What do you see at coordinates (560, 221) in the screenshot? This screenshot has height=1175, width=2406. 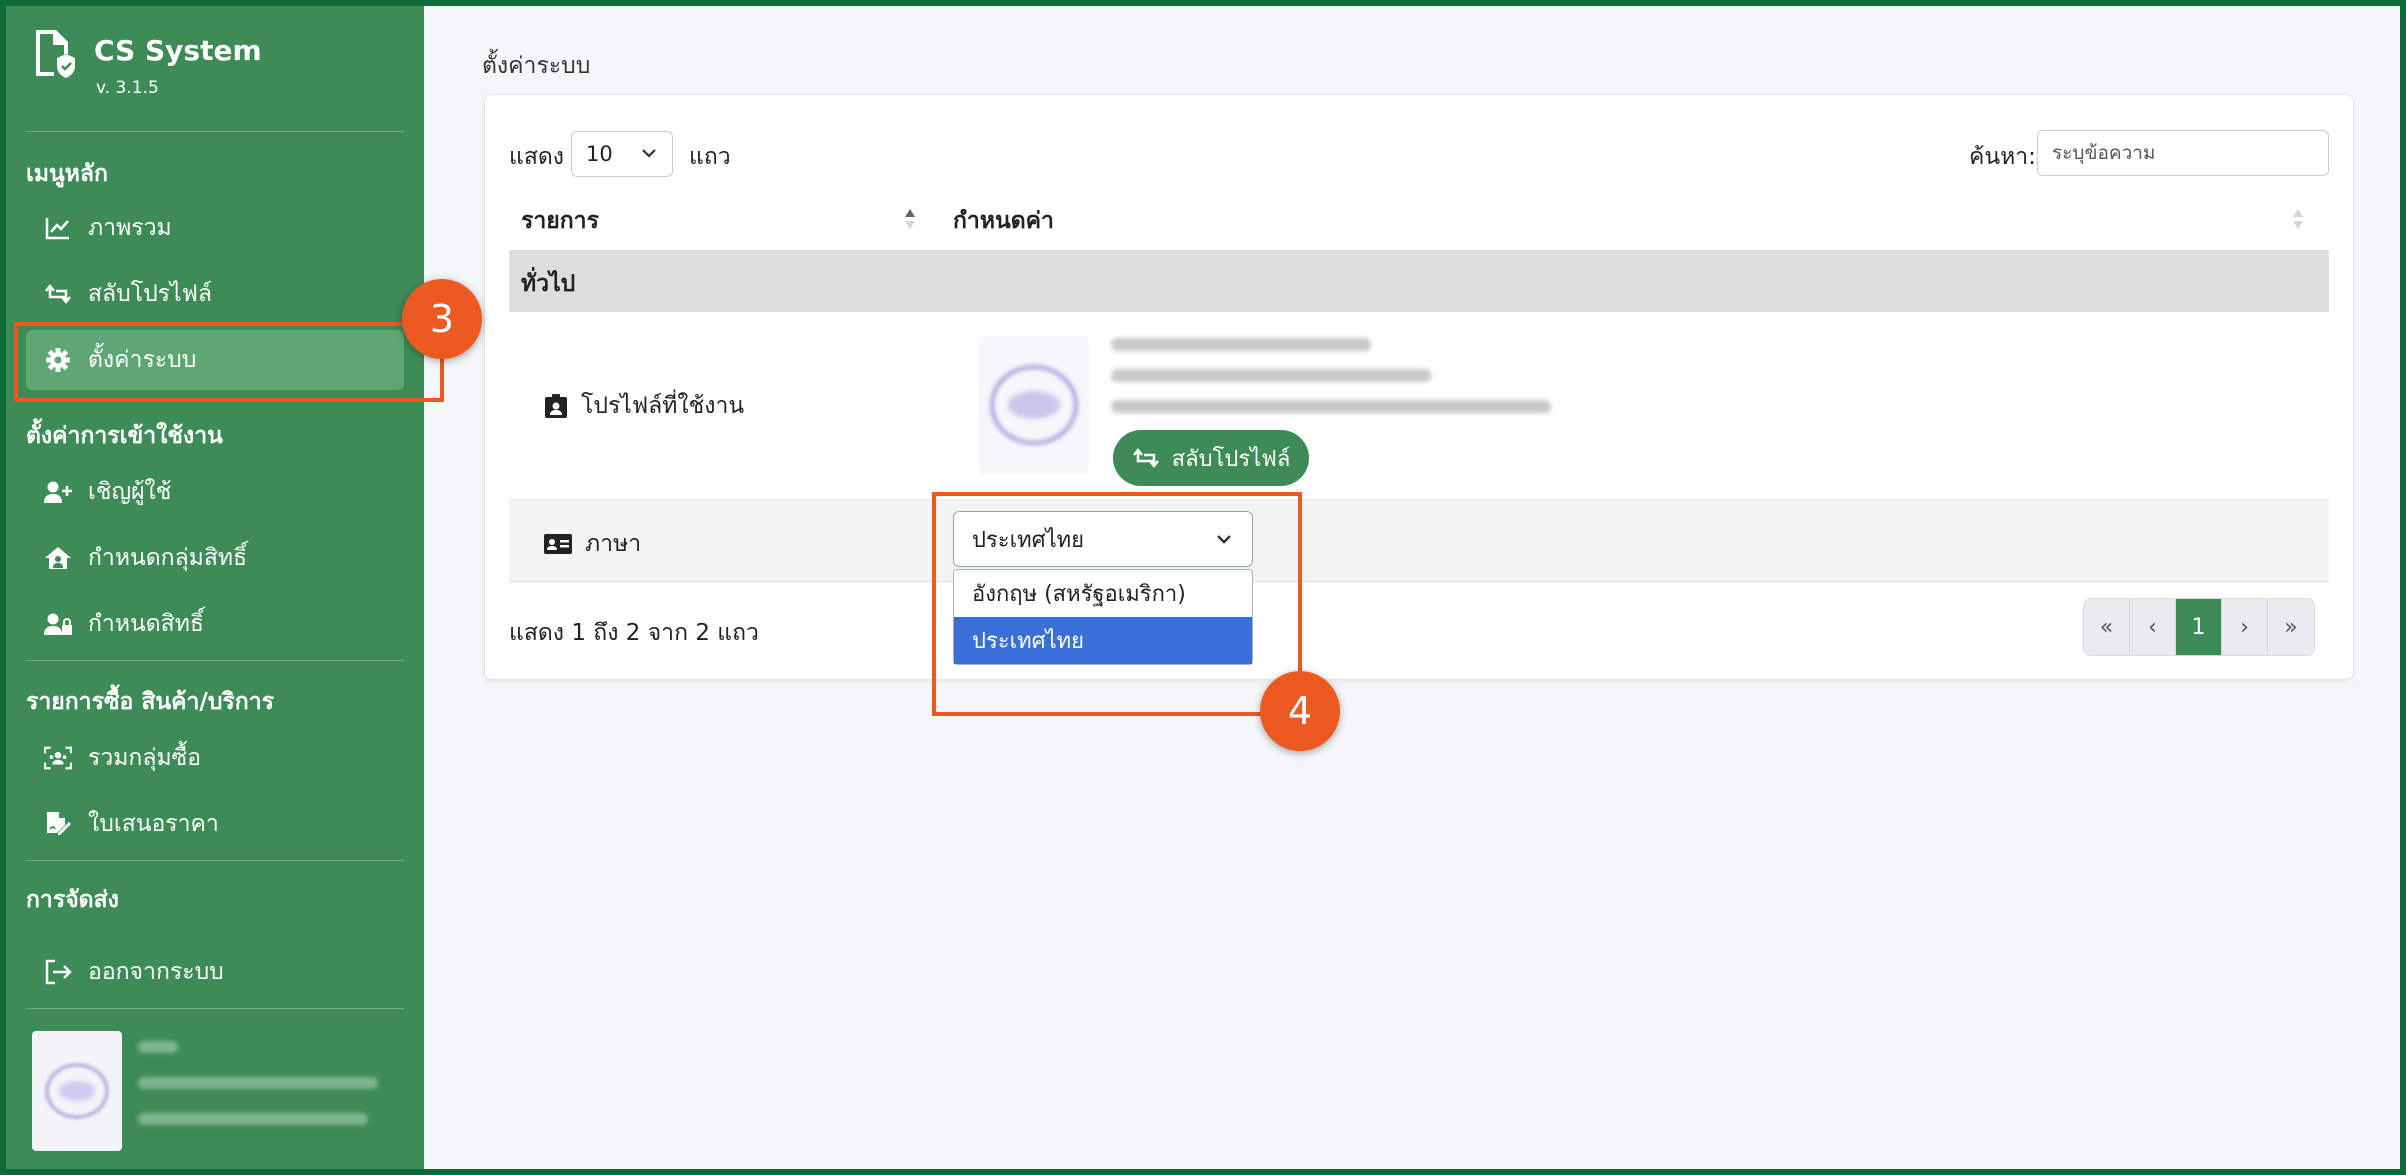 I see `column-header-item: รายการ` at bounding box center [560, 221].